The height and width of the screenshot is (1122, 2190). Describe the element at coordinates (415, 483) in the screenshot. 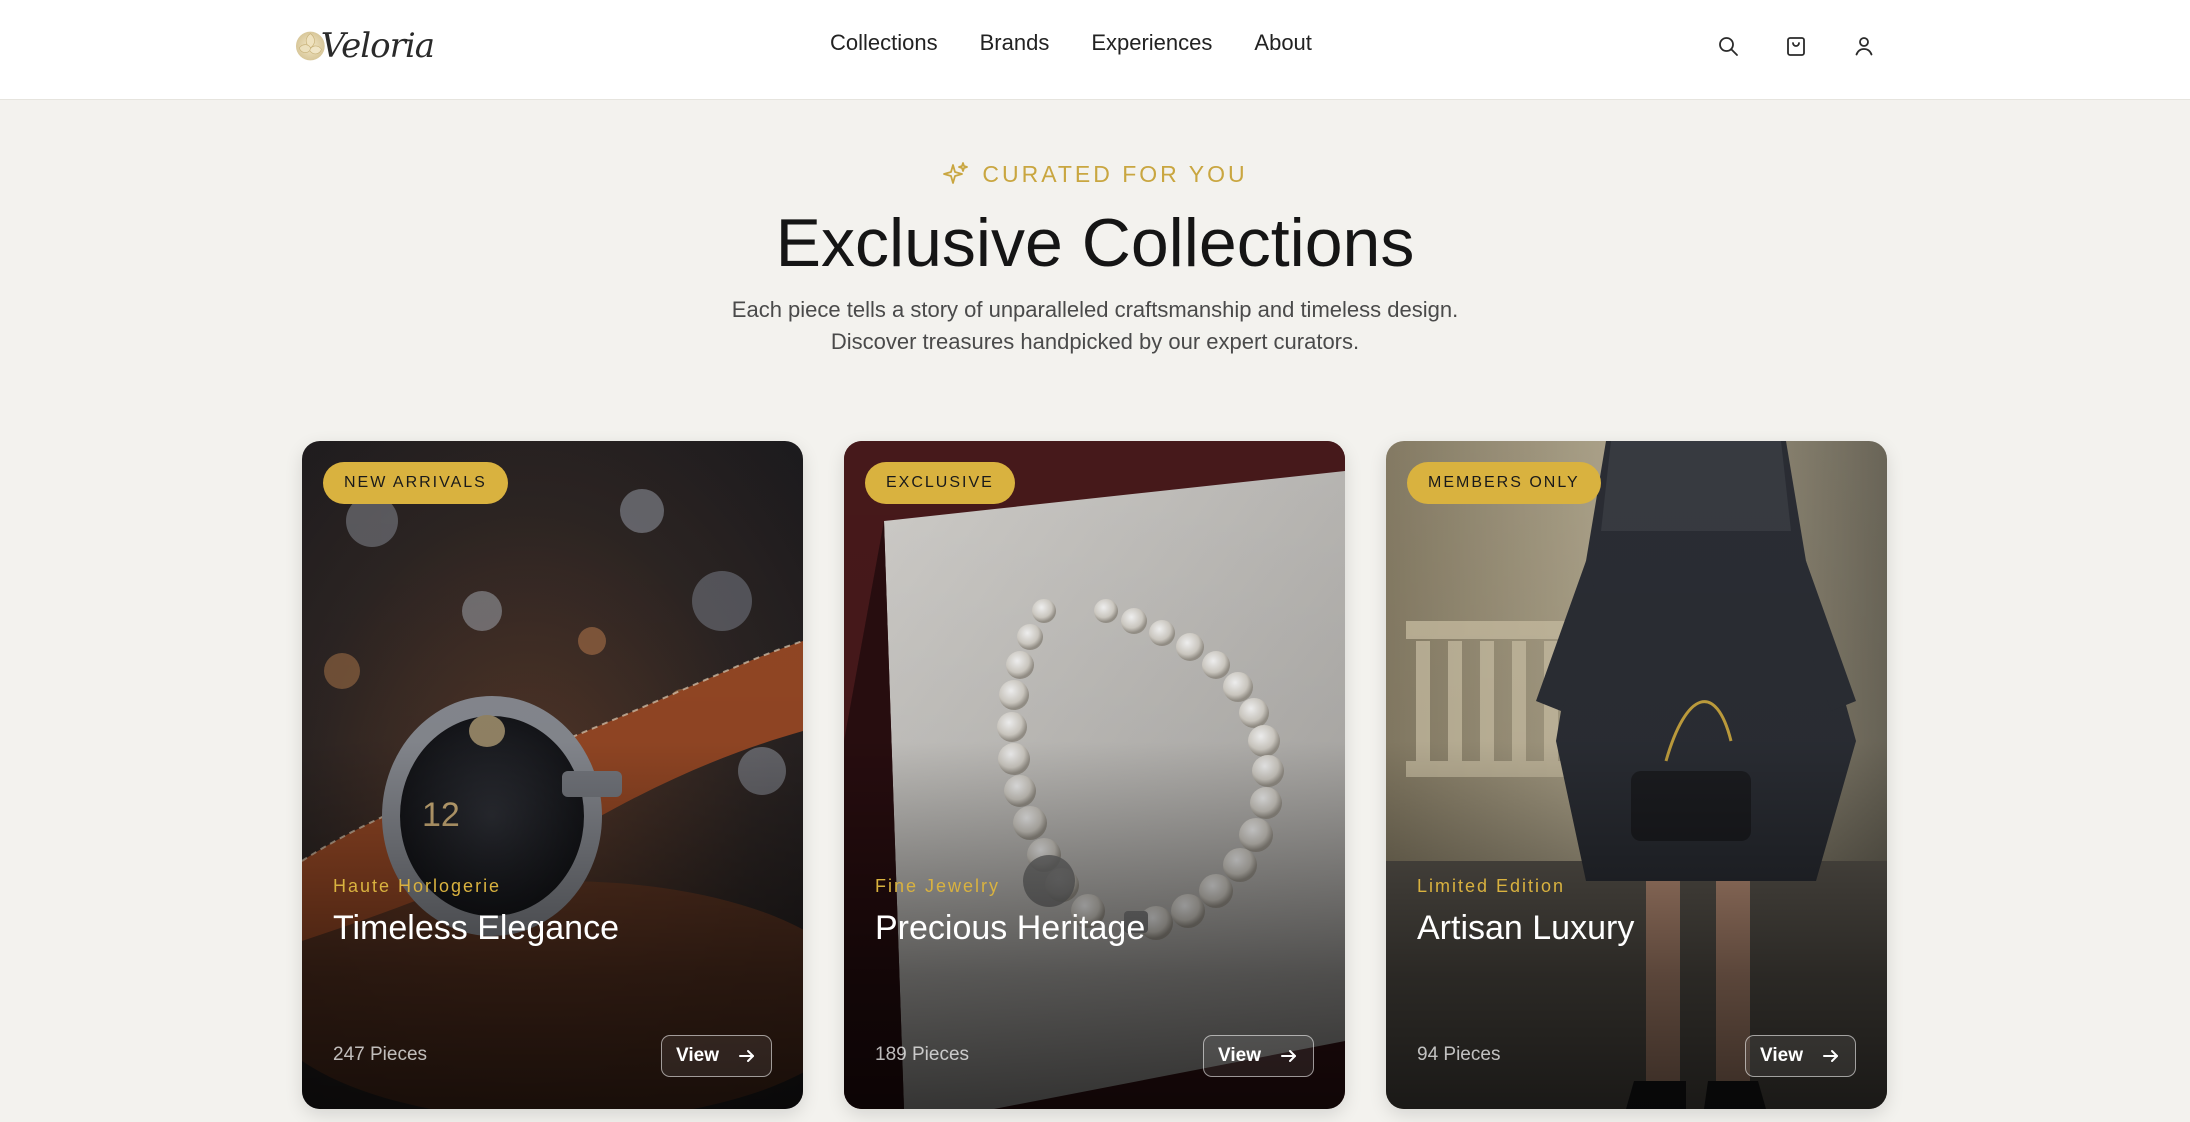

I see `status-badge: NEW ARRIVALS` at that location.